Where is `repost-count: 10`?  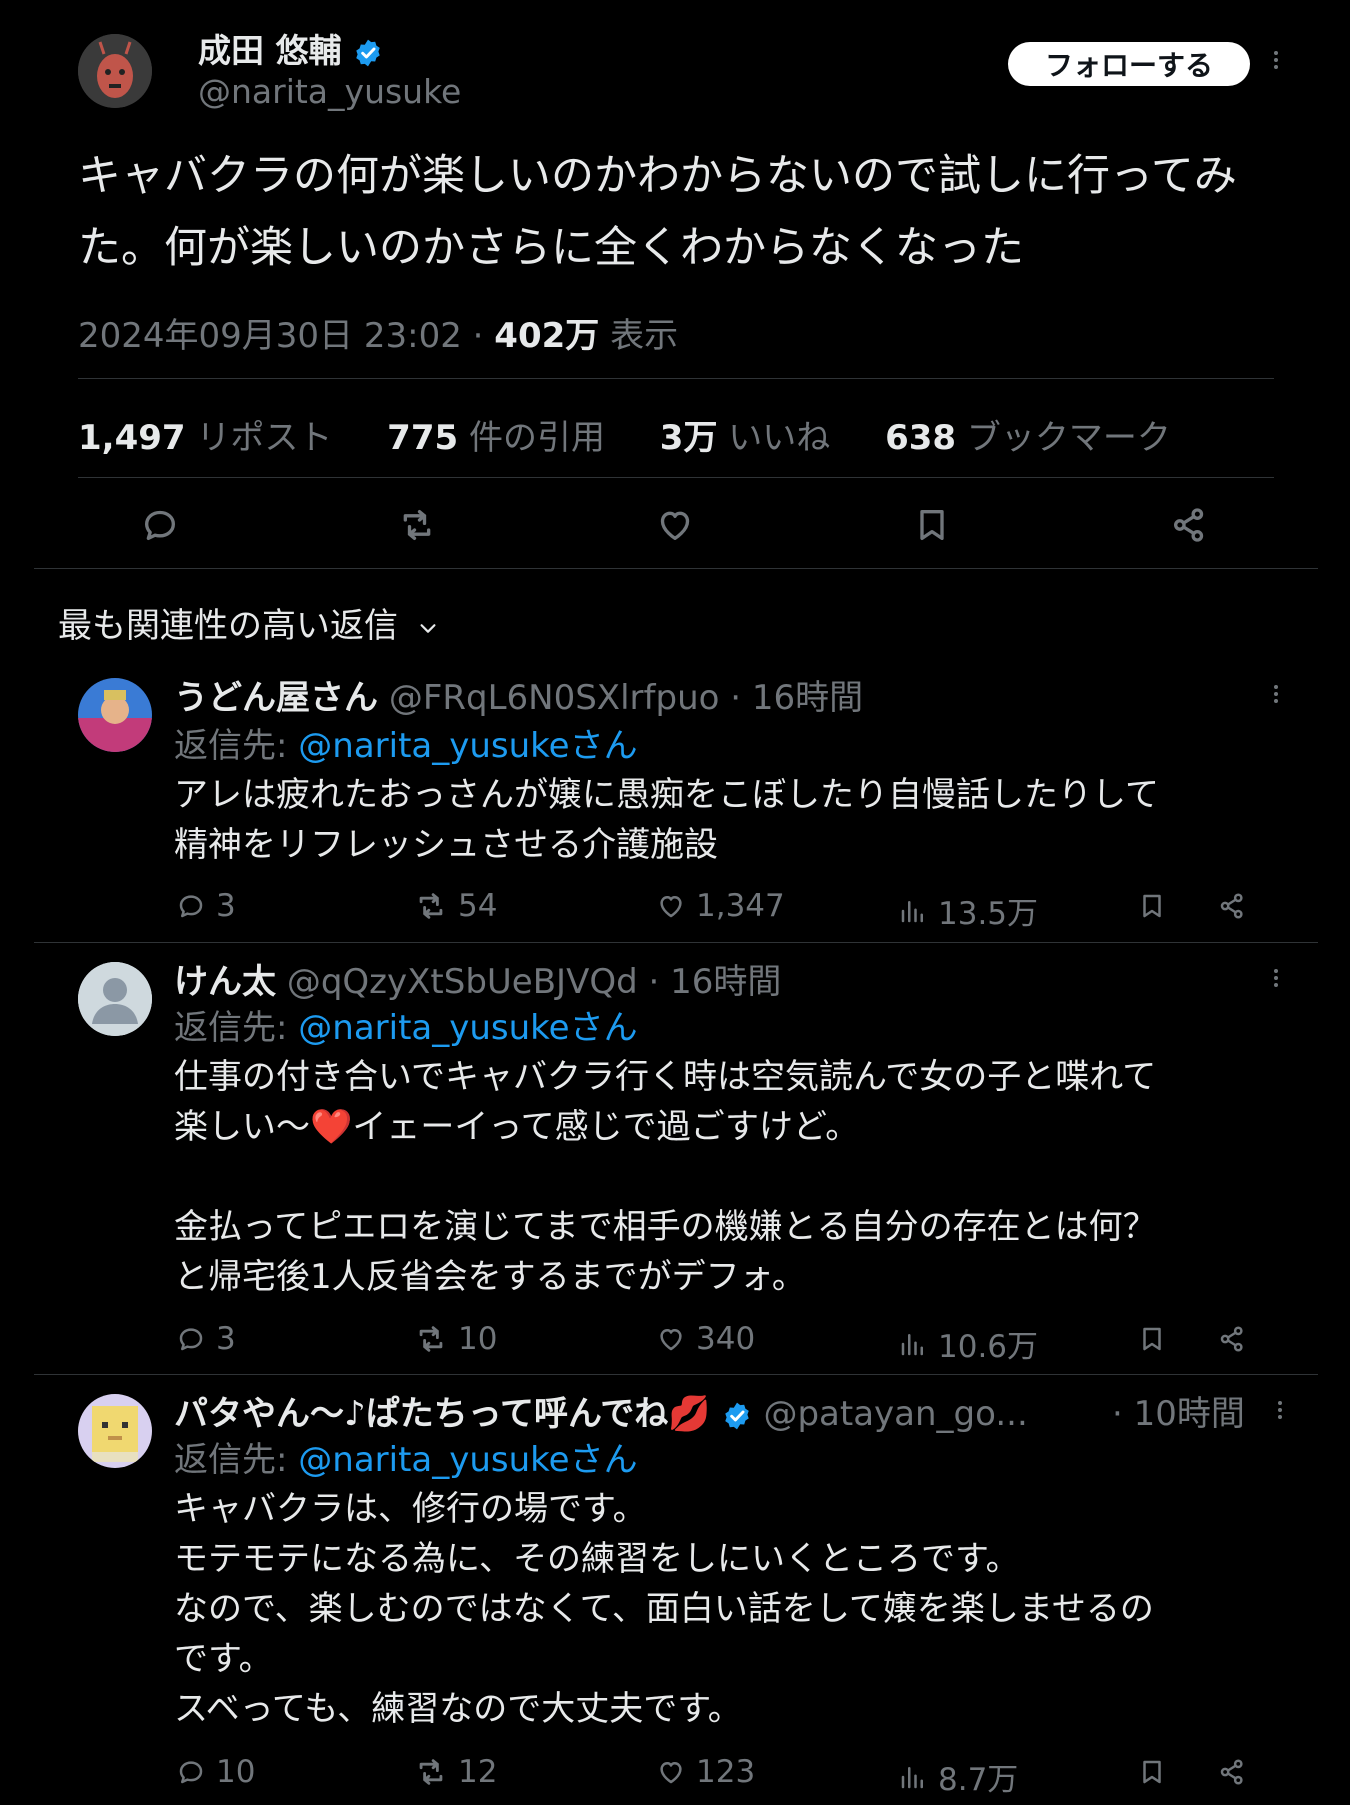 repost-count: 10 is located at coordinates (455, 1339).